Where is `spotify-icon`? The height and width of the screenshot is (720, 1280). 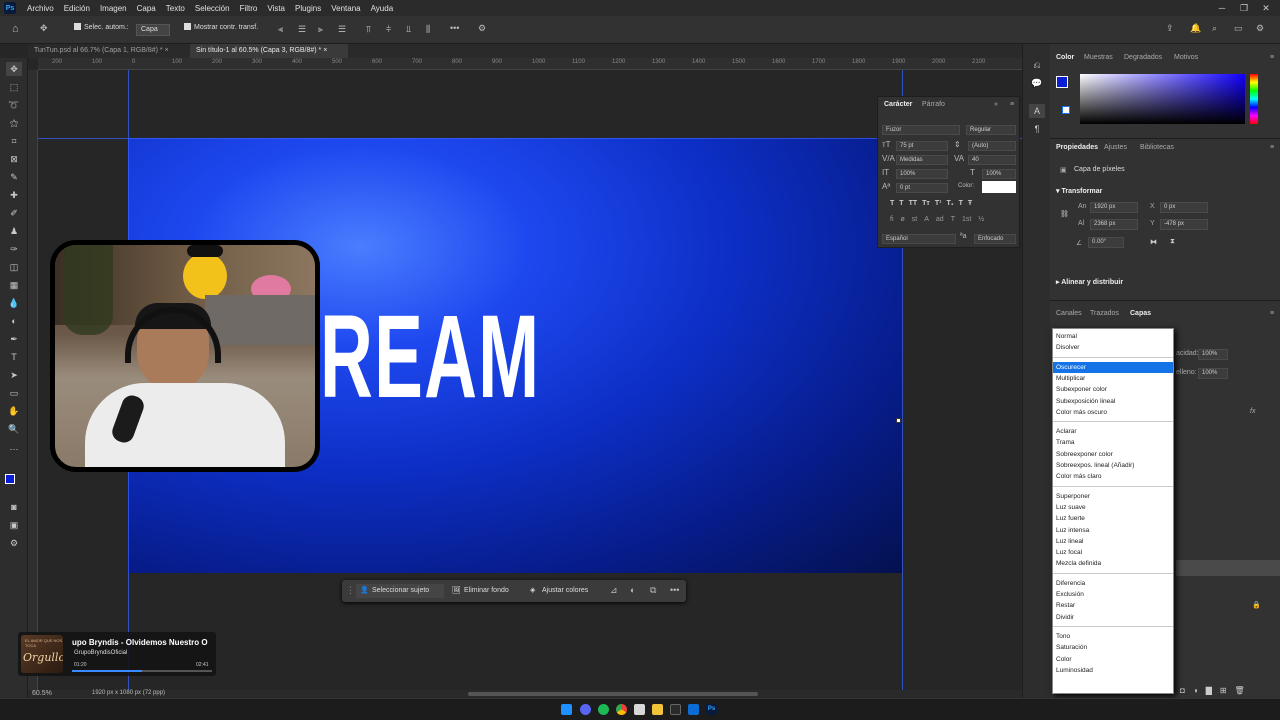
spotify-icon is located at coordinates (603, 709).